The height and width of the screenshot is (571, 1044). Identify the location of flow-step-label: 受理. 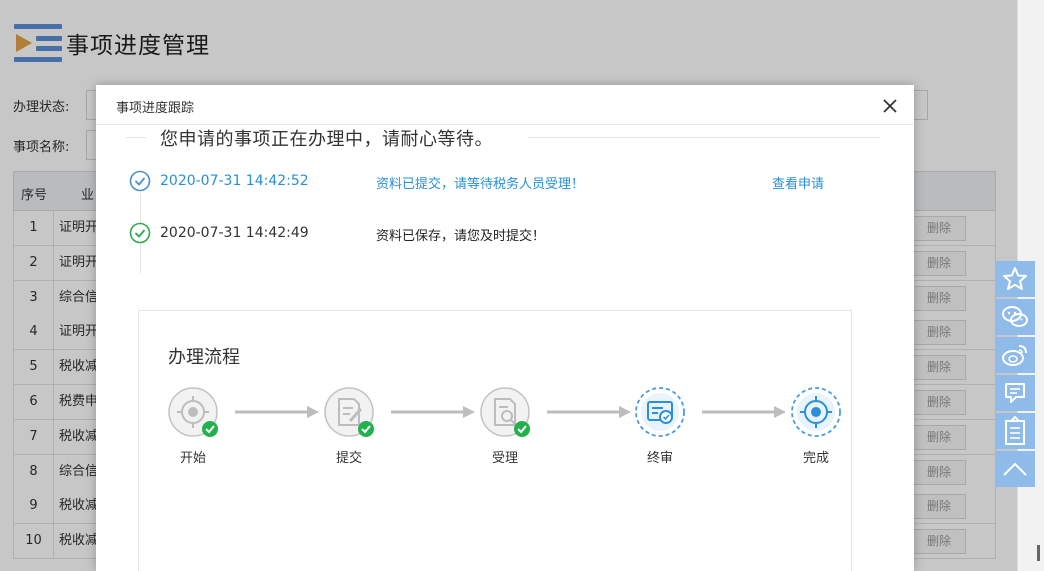
(504, 458).